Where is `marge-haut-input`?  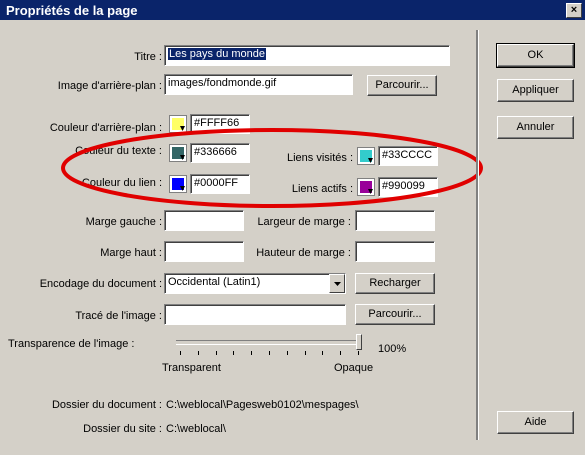
marge-haut-input is located at coordinates (204, 251).